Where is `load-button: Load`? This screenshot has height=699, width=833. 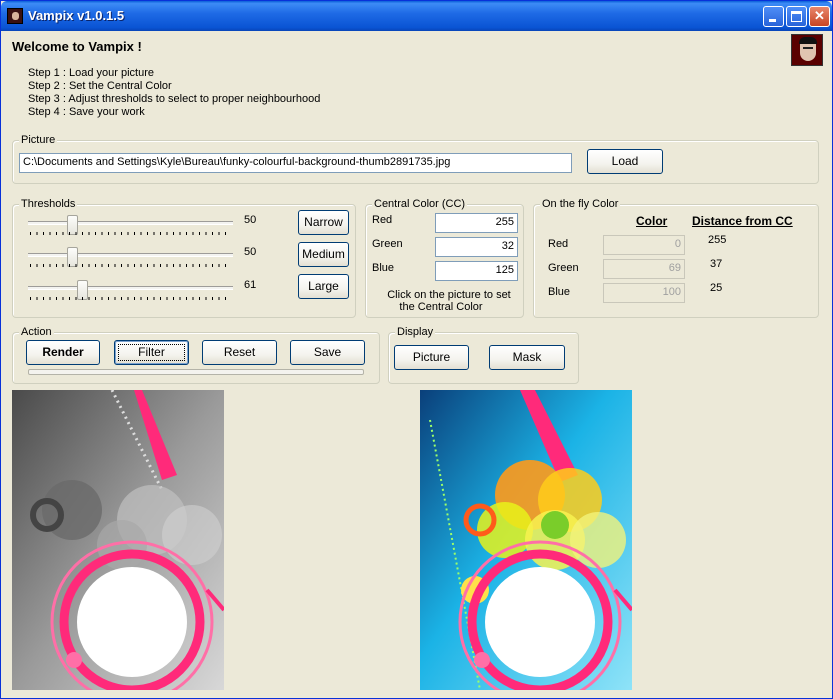
load-button: Load is located at coordinates (625, 161).